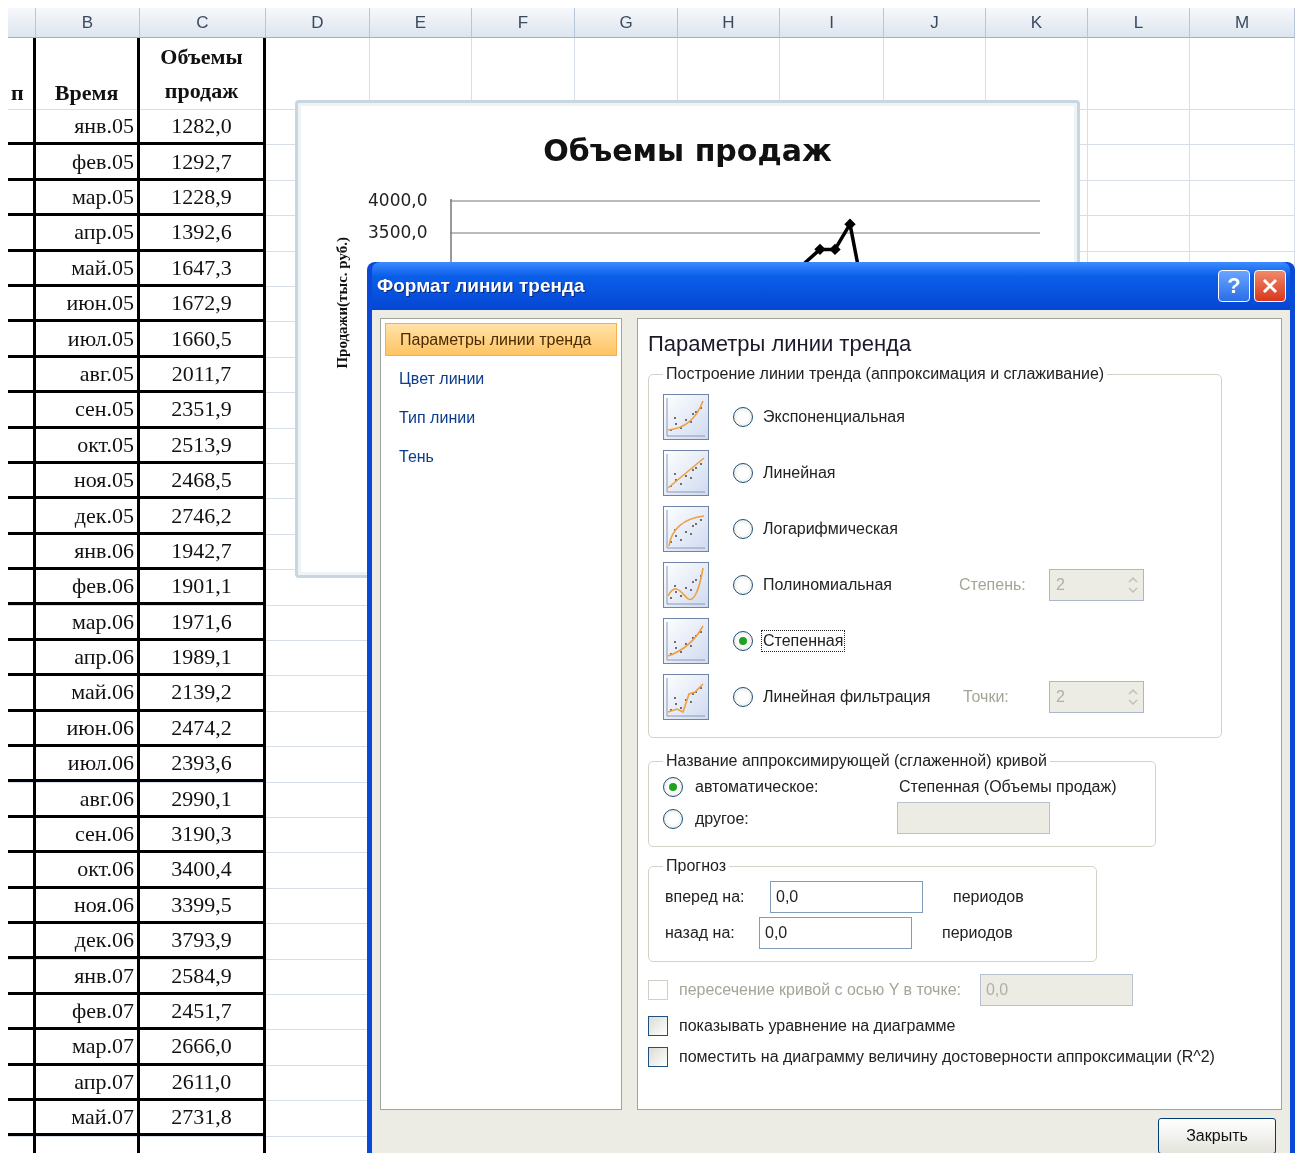  What do you see at coordinates (201, 869) in the screenshot?
I see `cell-text: 3400,4` at bounding box center [201, 869].